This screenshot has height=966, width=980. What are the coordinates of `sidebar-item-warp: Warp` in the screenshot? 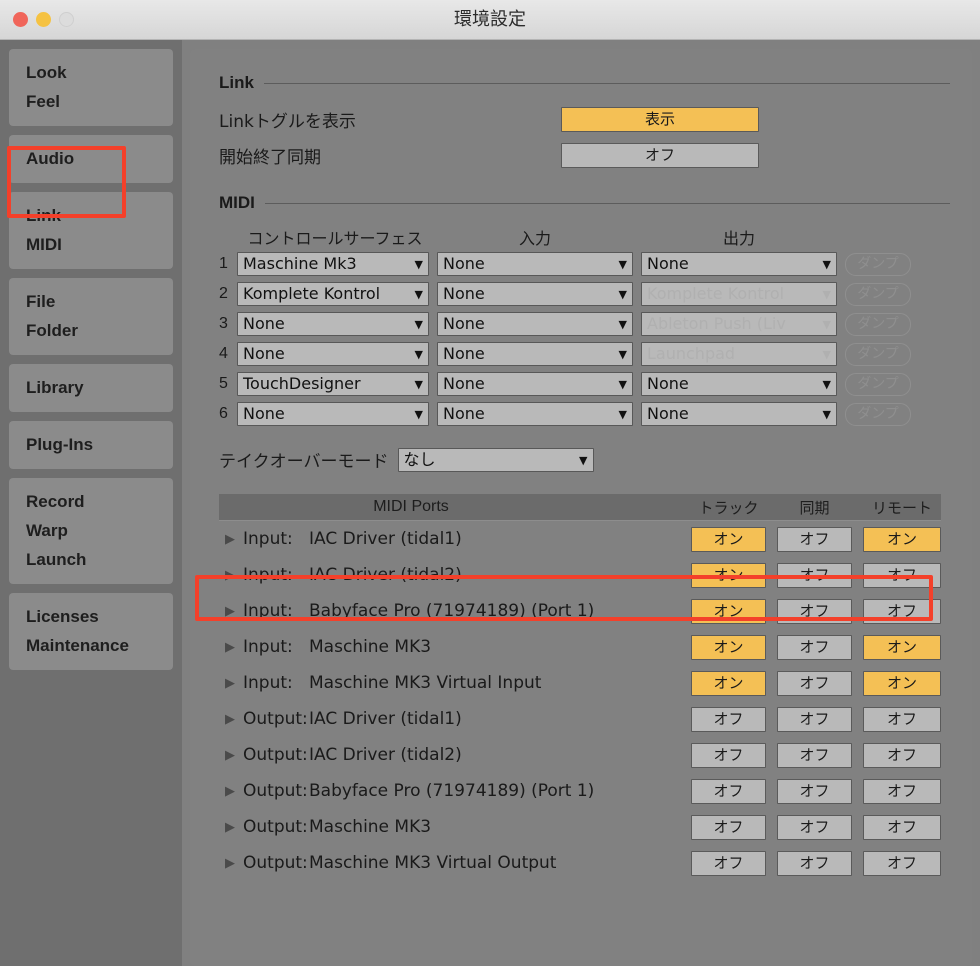 It's located at (91, 530).